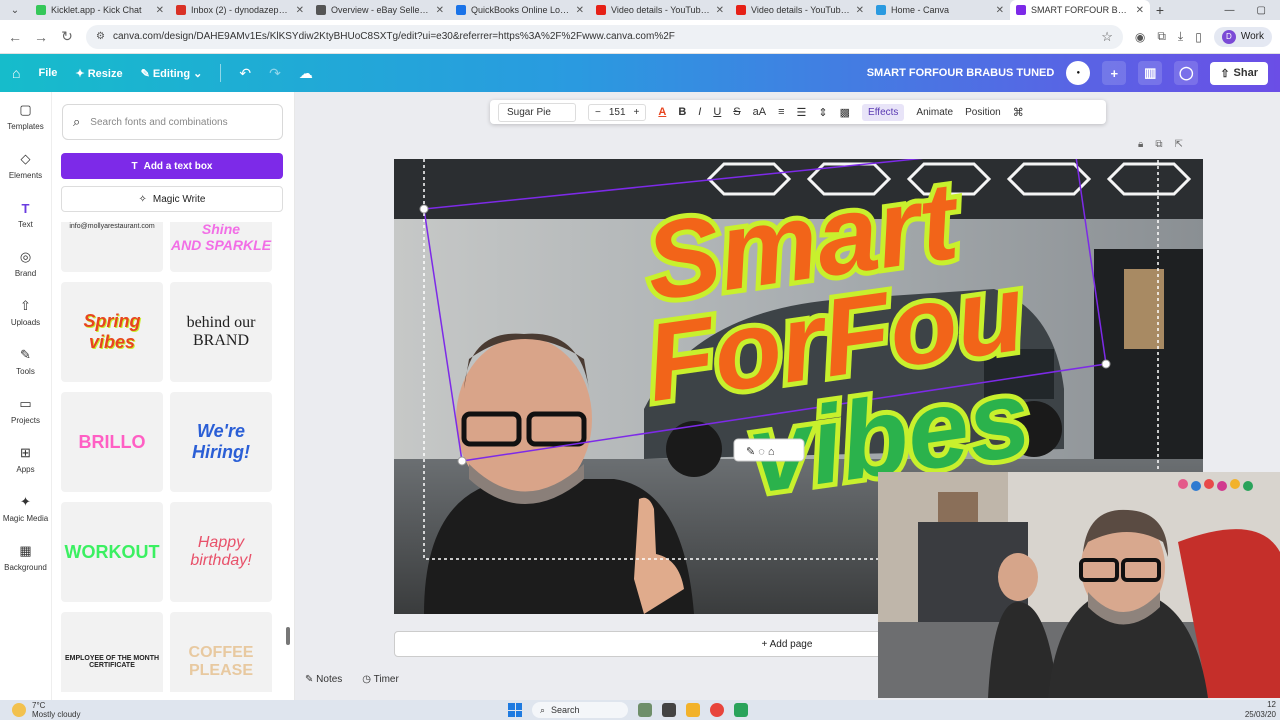  I want to click on undo-icon: ↶, so click(245, 73).